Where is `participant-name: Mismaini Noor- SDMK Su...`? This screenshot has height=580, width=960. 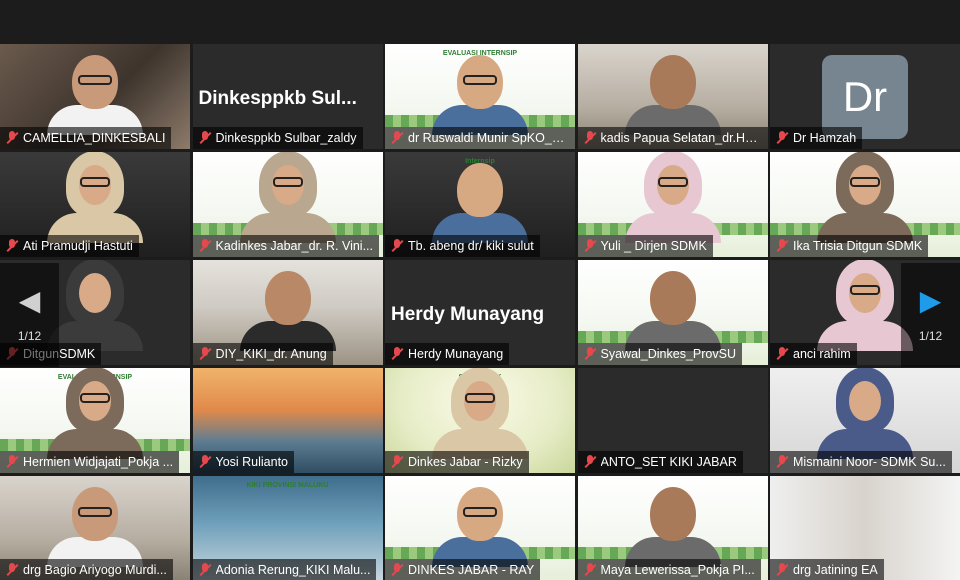 participant-name: Mismaini Noor- SDMK Su... is located at coordinates (869, 462).